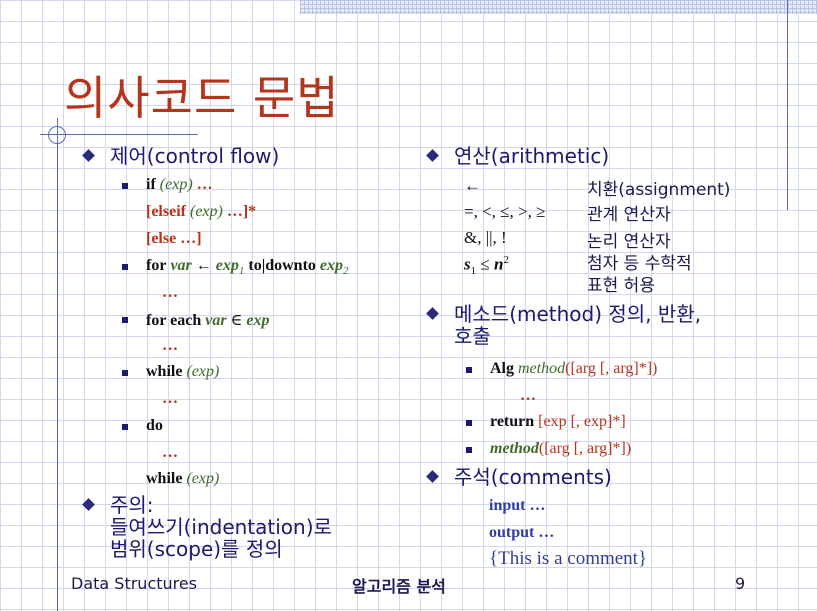 Image resolution: width=817 pixels, height=611 pixels. What do you see at coordinates (203, 265) in the screenshot?
I see `for-arrow: ←` at bounding box center [203, 265].